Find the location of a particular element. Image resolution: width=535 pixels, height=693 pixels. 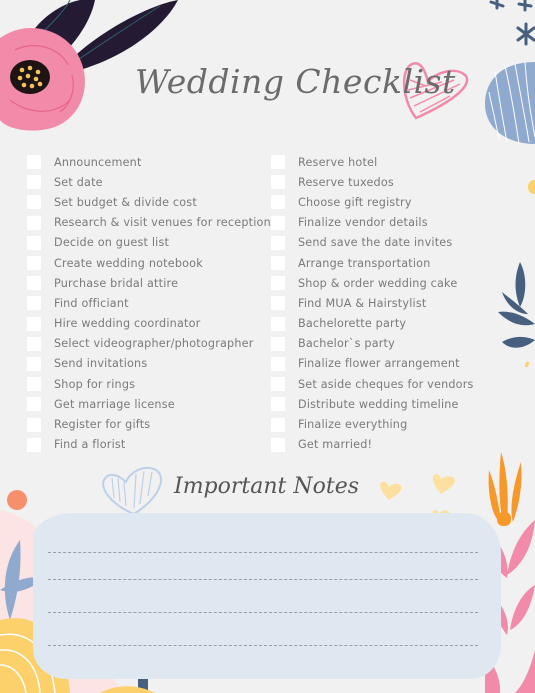

checklist-item-label: Create wedding notebook is located at coordinates (128, 263).